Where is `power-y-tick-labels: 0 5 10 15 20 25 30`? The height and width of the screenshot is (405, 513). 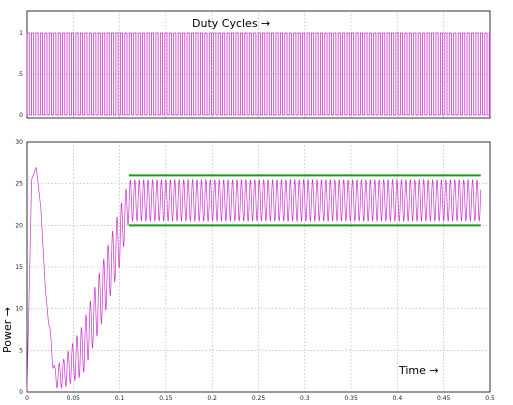 power-y-tick-labels: 0 5 10 15 20 25 30 is located at coordinates (19, 267).